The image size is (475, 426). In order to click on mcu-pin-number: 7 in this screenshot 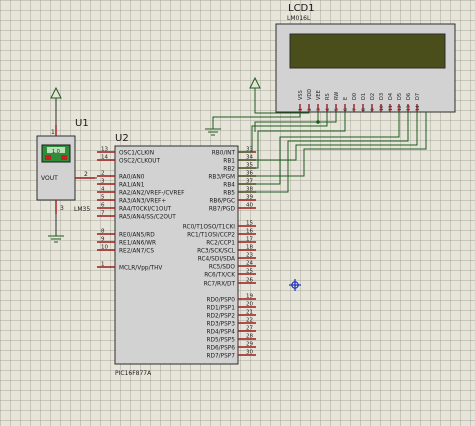, I will do `click(103, 214)`.